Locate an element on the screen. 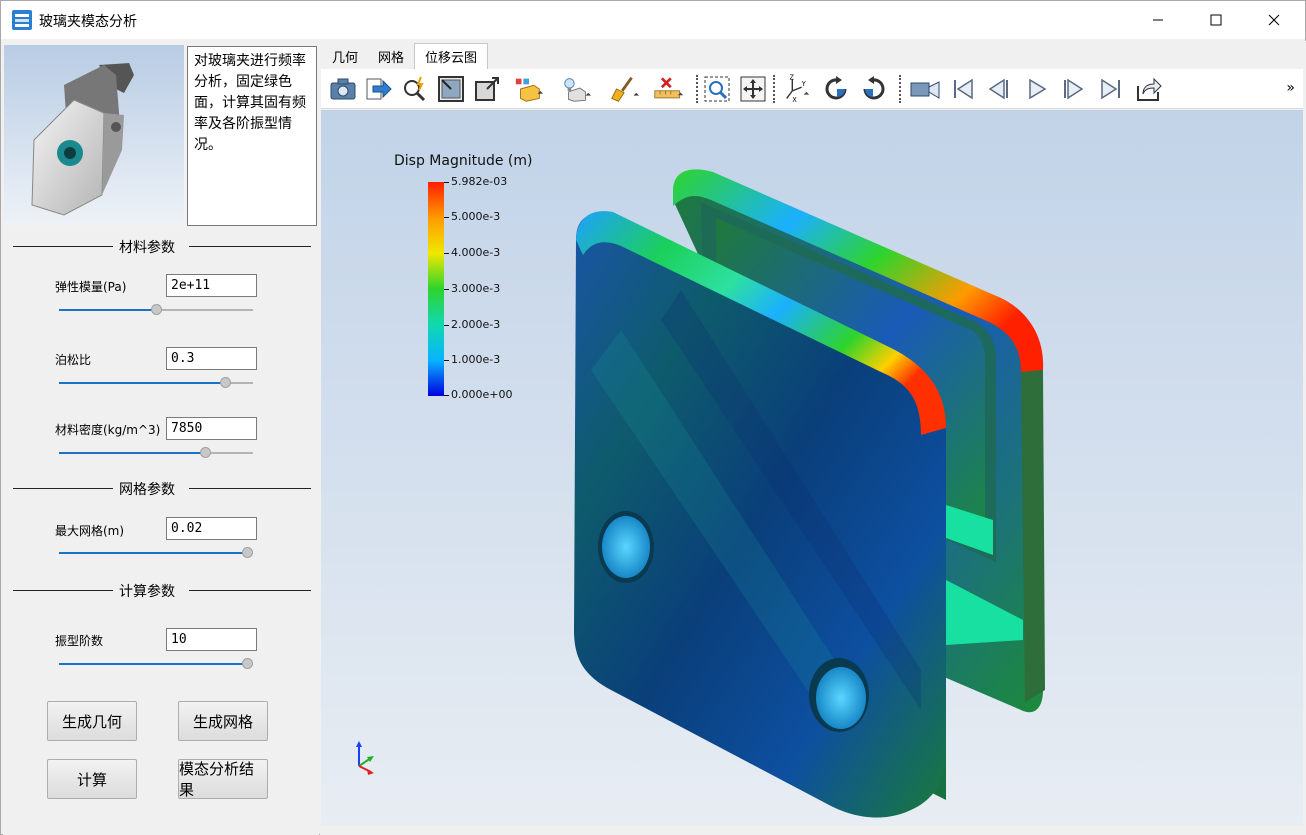  minimize-button is located at coordinates (1158, 20).